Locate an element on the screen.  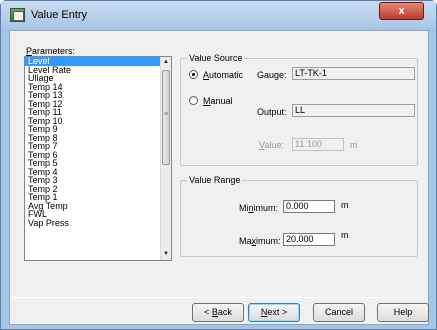
gauge-label: Gauge: is located at coordinates (272, 75).